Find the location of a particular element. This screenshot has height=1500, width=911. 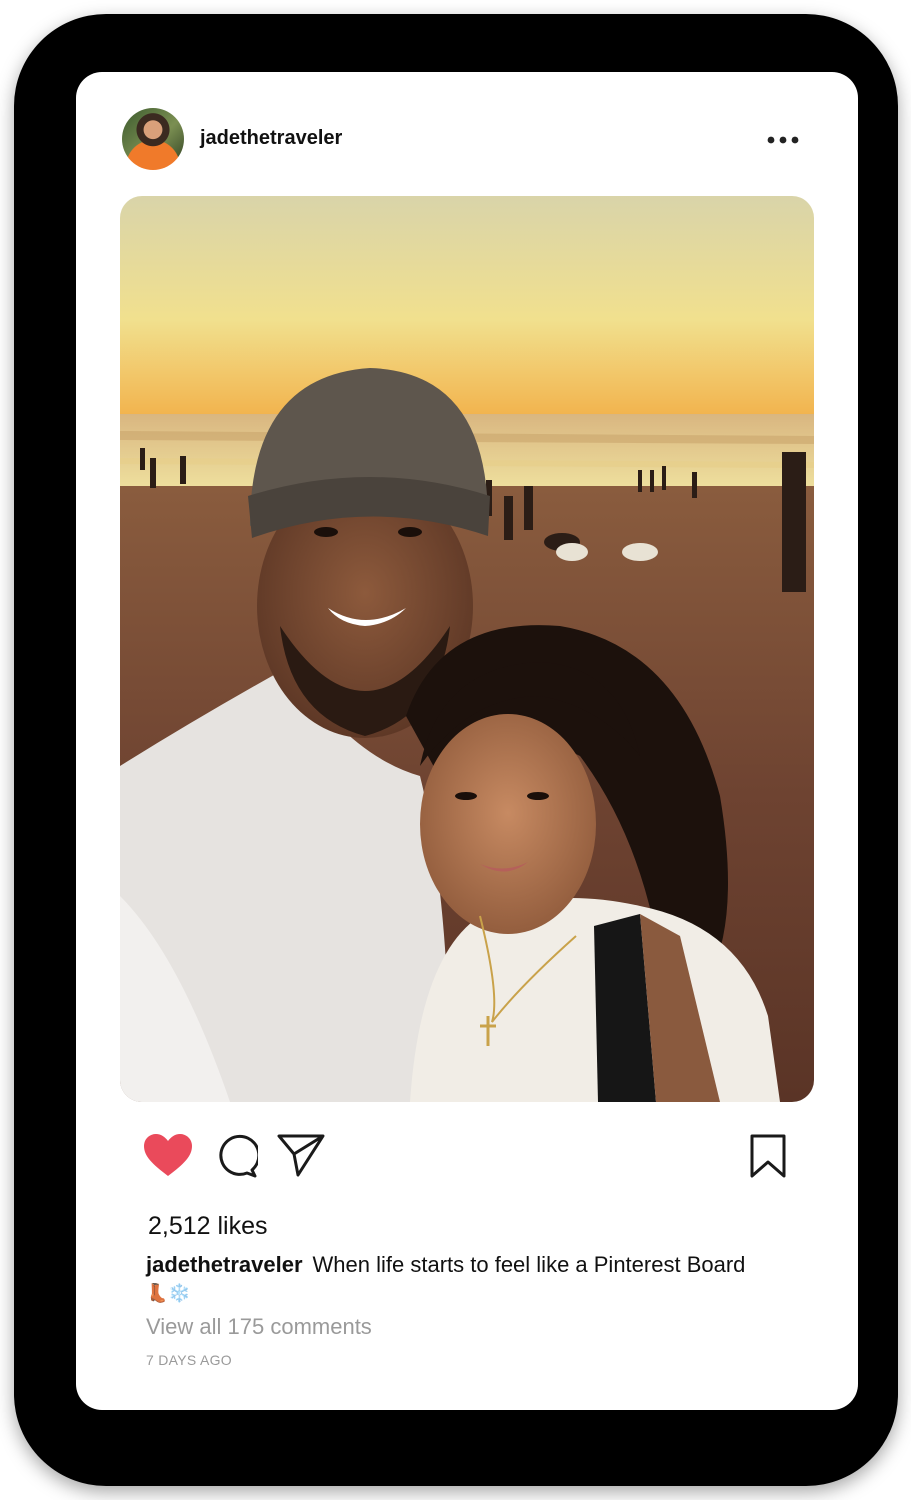

comment-icon is located at coordinates (235, 1156).